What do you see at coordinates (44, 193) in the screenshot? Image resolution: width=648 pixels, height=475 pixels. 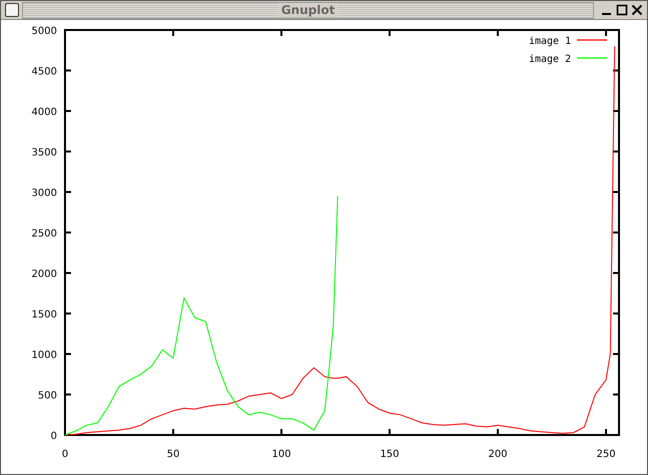 I see `y-tick-label: 3000` at bounding box center [44, 193].